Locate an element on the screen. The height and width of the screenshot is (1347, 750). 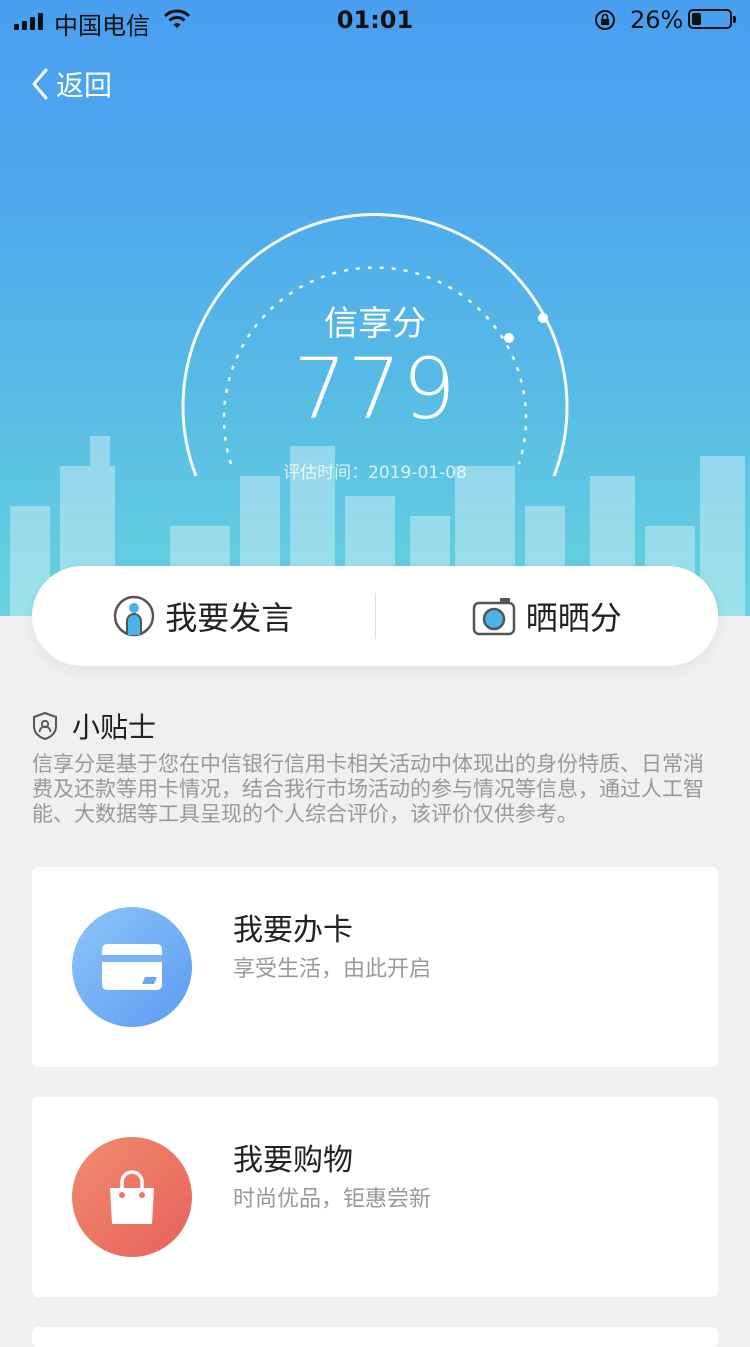
shopping-item: 我要购物 时尚优品，钜惠尝新 is located at coordinates (375, 1197).